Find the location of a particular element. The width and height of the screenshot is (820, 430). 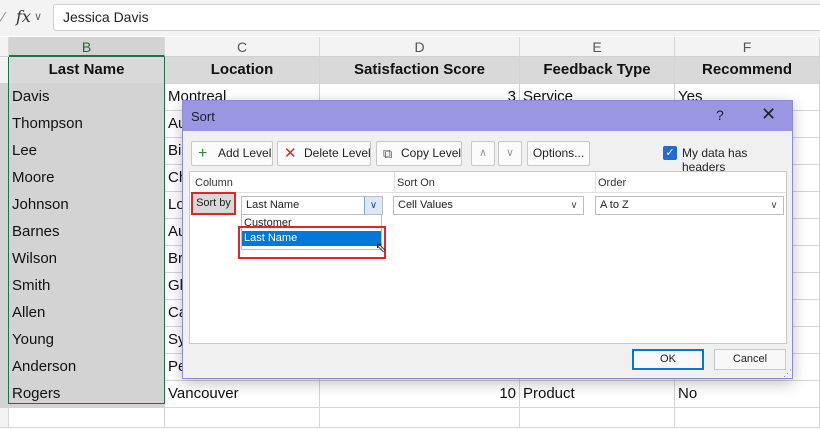

order-heading: Order is located at coordinates (612, 183).